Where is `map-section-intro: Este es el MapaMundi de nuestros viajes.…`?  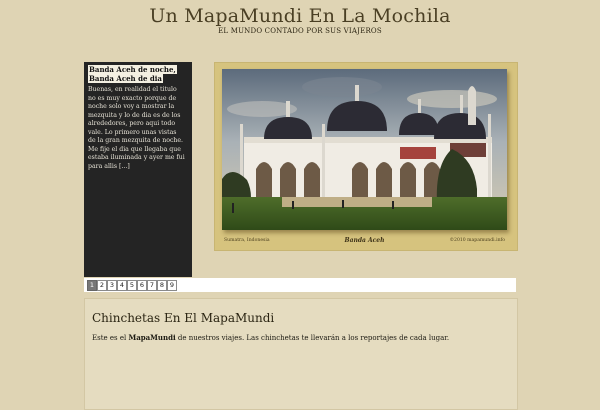
map-section-intro: Este es el MapaMundi de nuestros viajes.… is located at coordinates (302, 337).